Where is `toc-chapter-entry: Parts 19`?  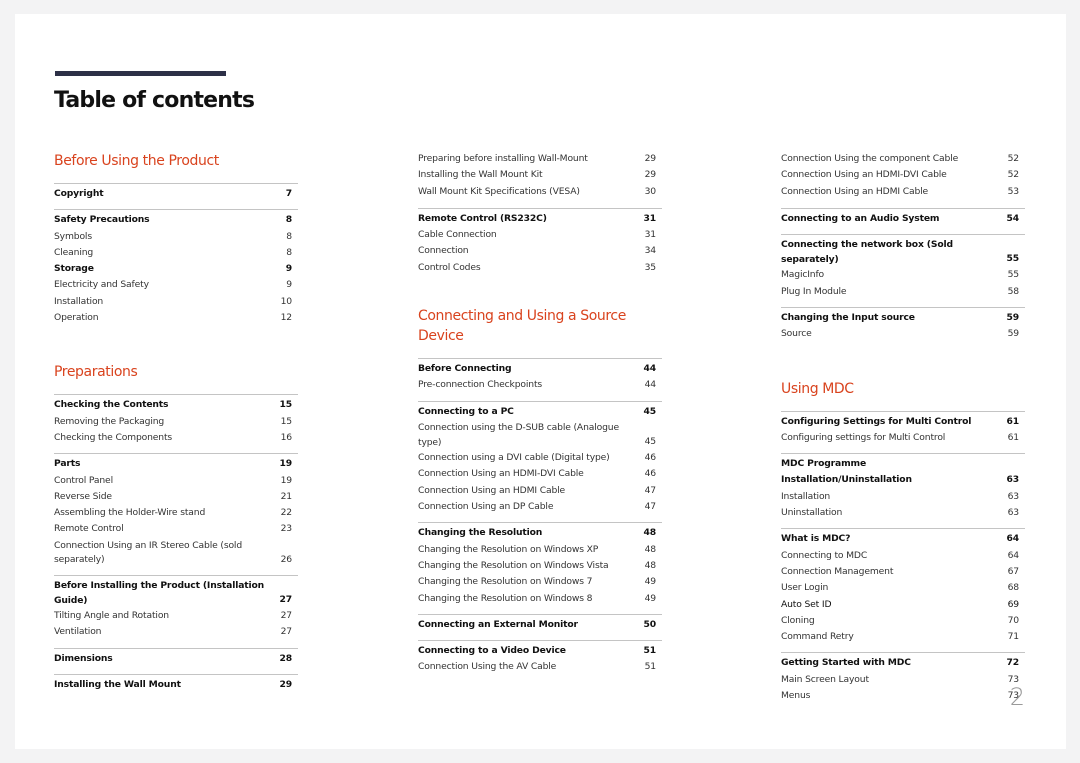 toc-chapter-entry: Parts 19 is located at coordinates (176, 464).